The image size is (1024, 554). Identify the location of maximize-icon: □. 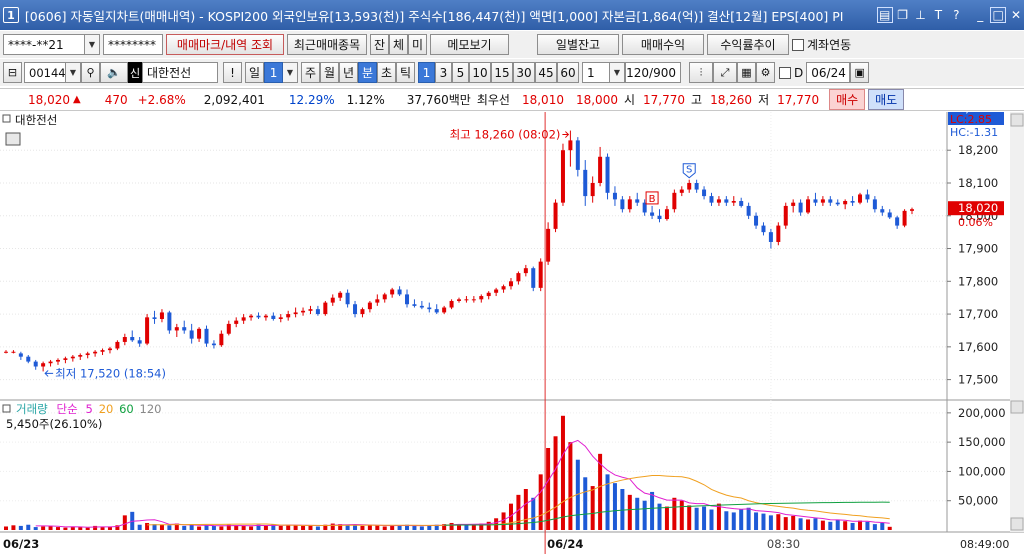
(998, 15).